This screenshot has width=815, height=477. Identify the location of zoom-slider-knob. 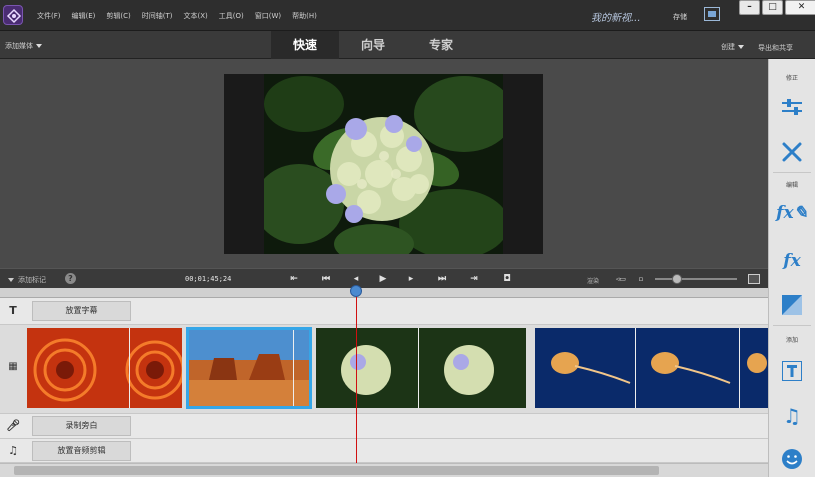
(677, 279).